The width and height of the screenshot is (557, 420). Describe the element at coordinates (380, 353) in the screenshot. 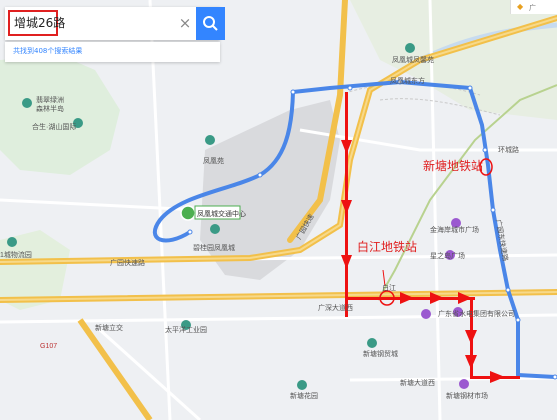

I see `label-xintang-hui: 新塘钢贸城` at that location.